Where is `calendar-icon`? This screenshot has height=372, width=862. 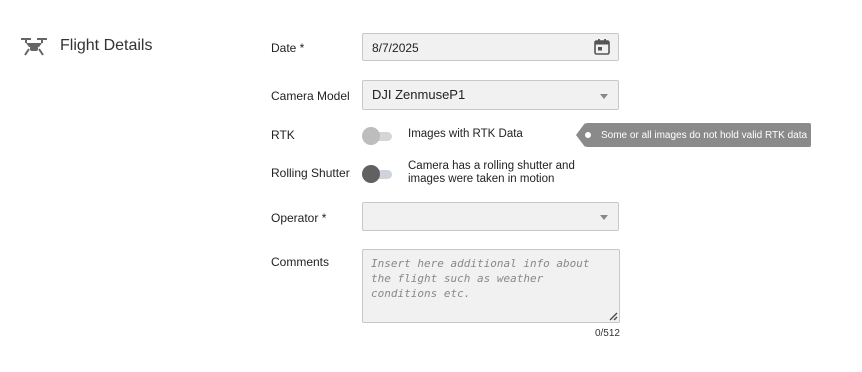
calendar-icon is located at coordinates (602, 47).